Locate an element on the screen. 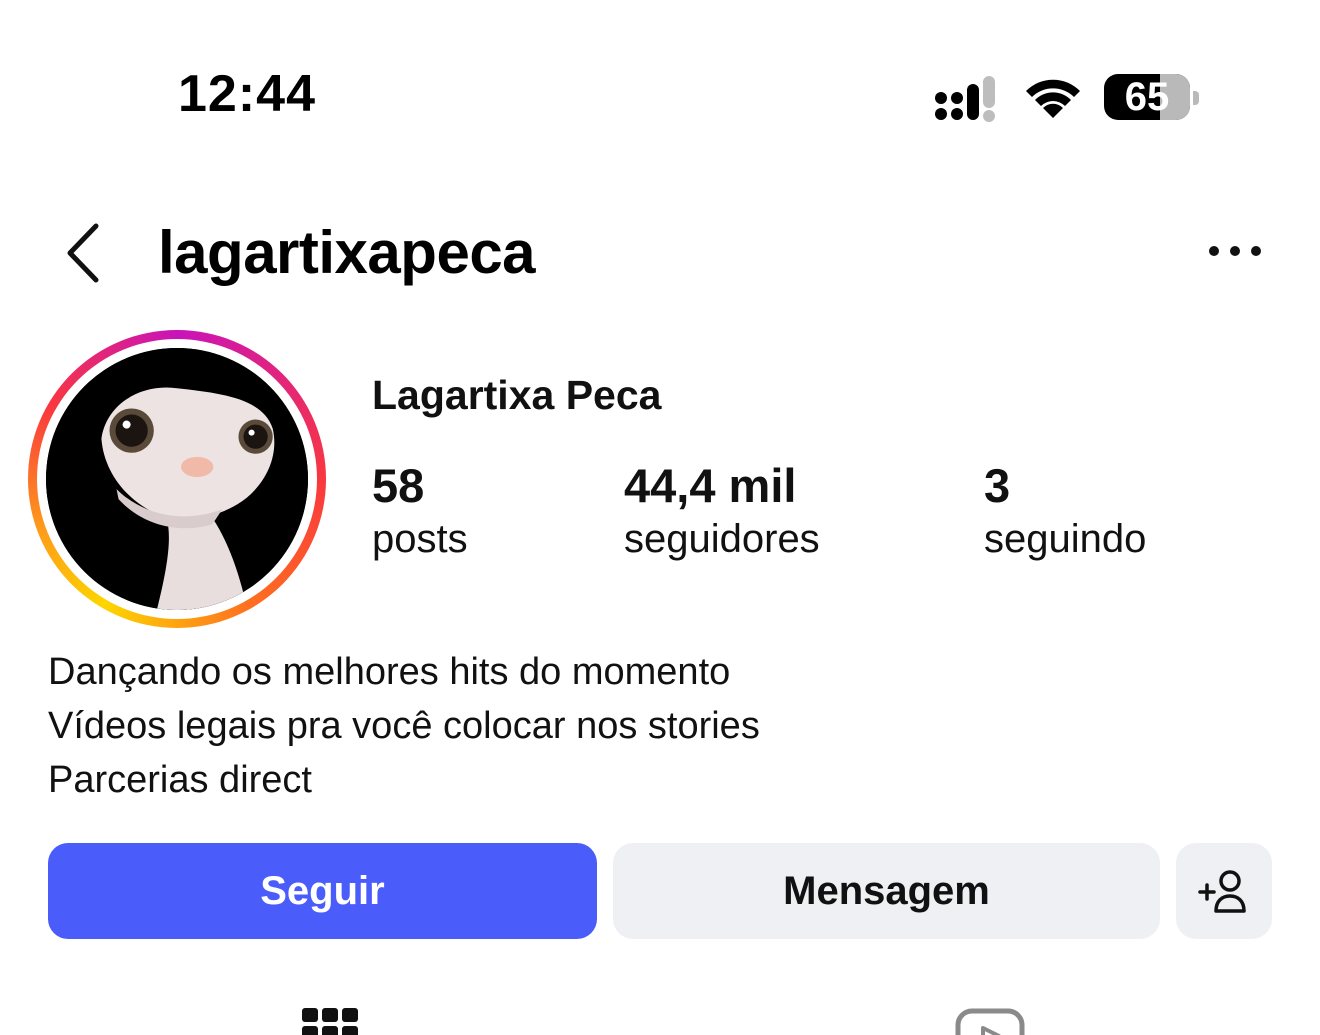 Image resolution: width=1320 pixels, height=1035 pixels. bio-line: Dançando os melhores hits do momento is located at coordinates (389, 672).